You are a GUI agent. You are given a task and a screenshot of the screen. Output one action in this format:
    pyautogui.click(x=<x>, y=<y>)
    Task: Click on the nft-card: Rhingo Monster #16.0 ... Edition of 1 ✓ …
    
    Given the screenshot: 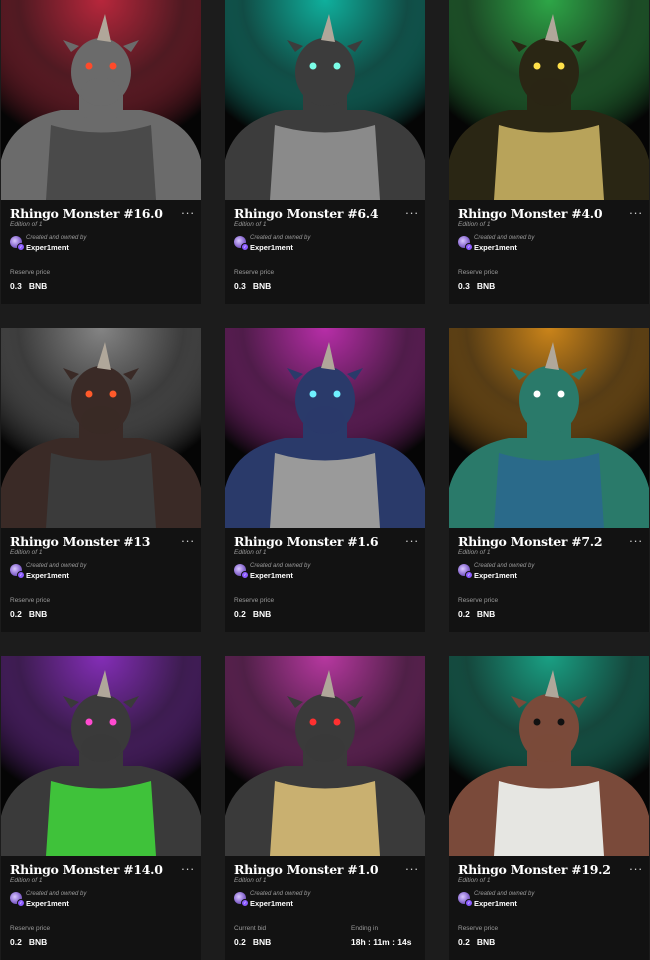 What is the action you would take?
    pyautogui.click(x=101, y=152)
    